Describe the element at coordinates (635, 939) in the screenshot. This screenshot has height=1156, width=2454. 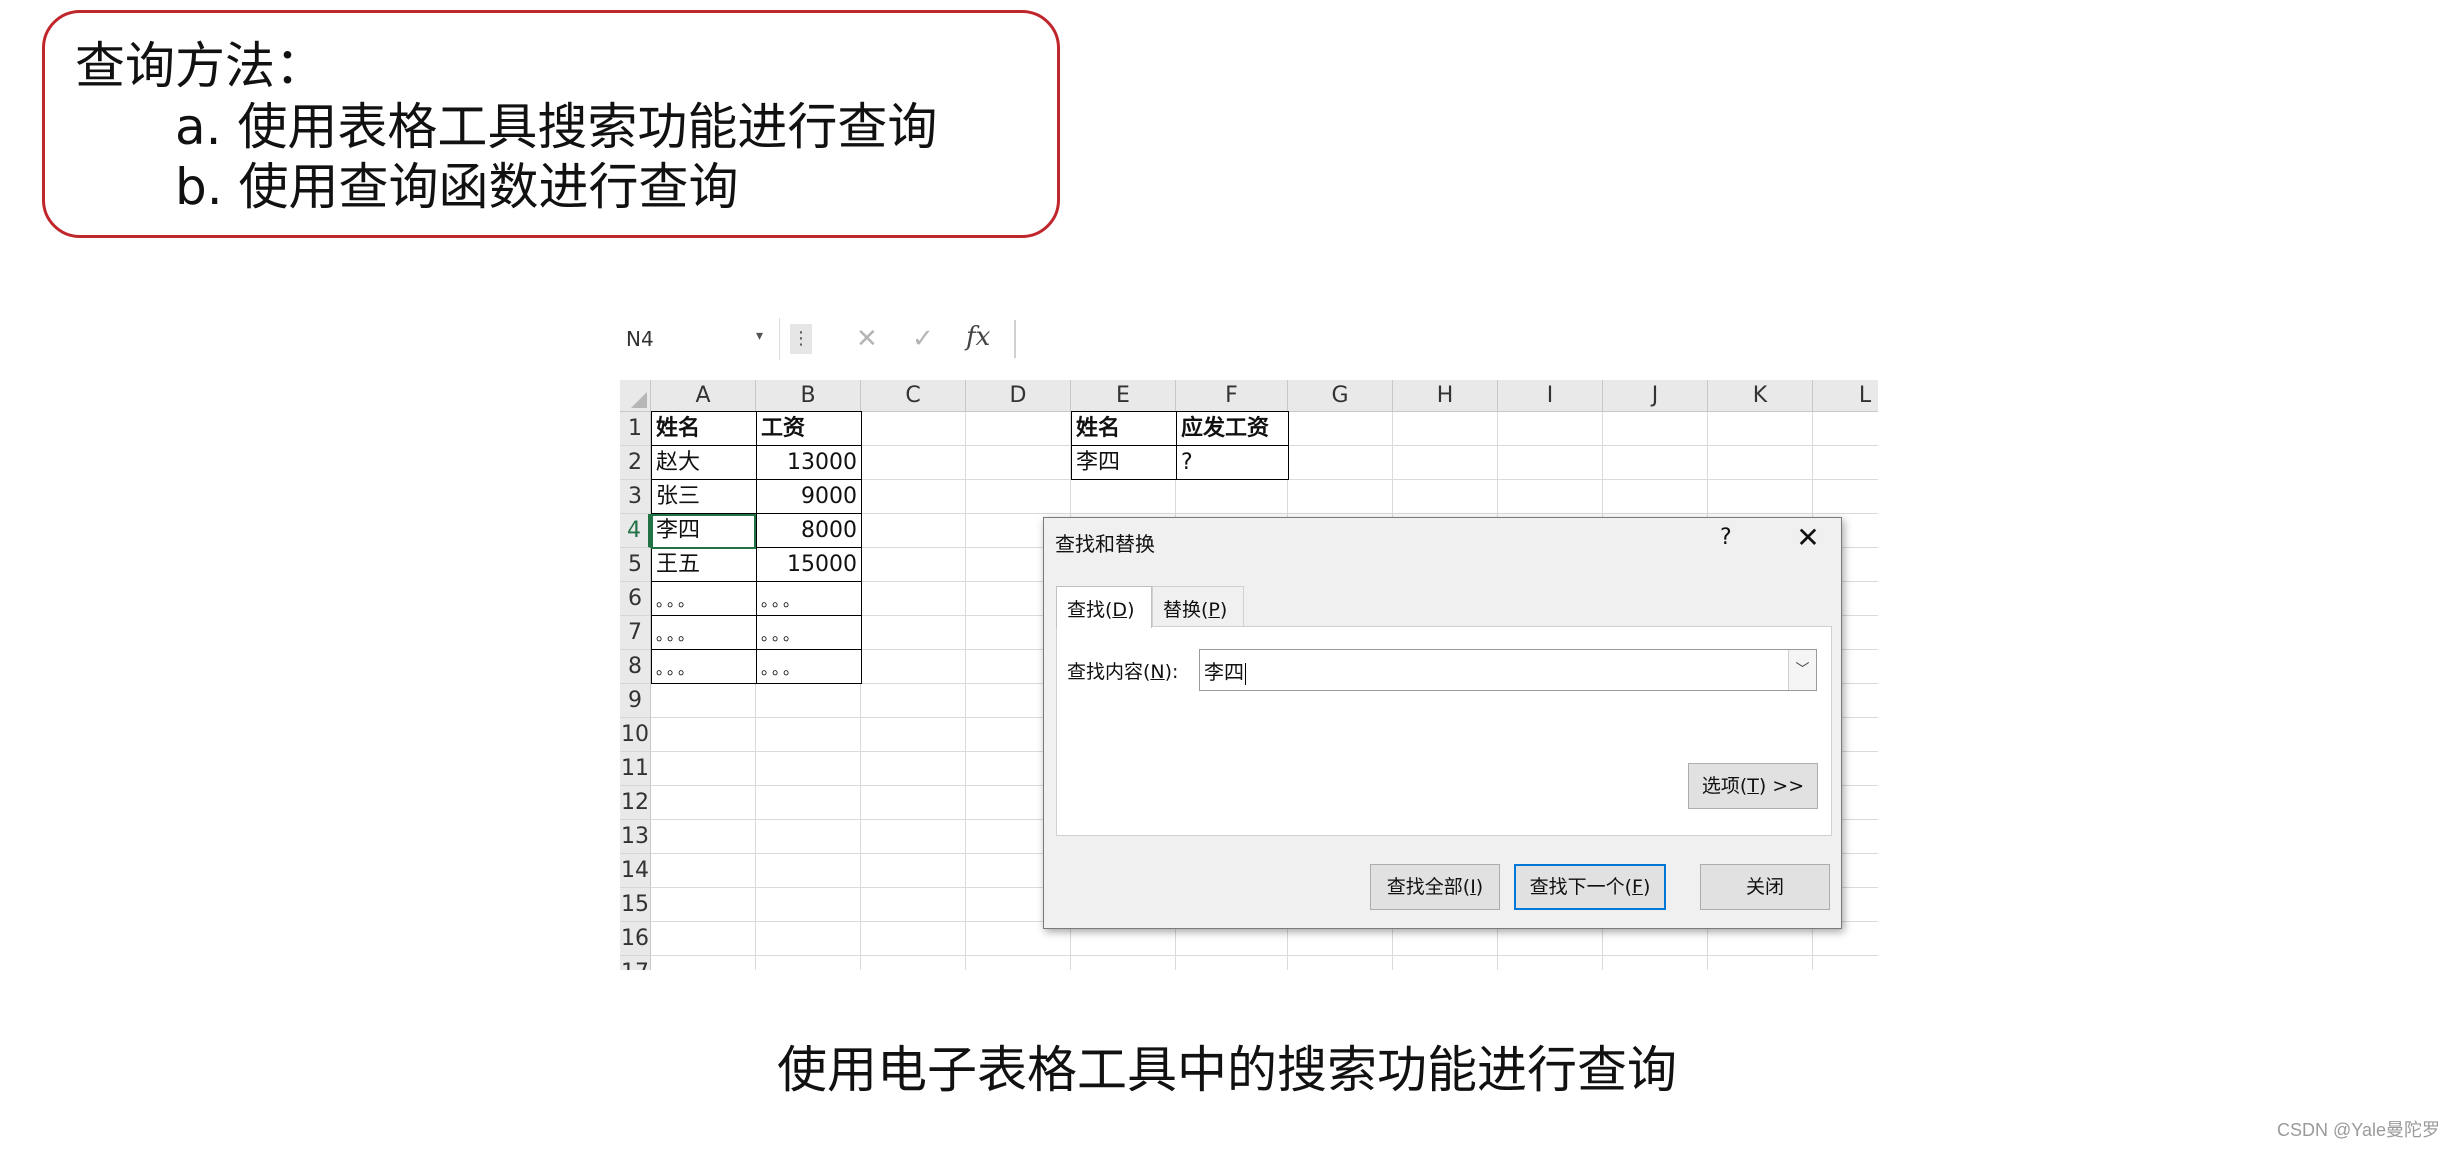
I see `row-header-16: 16` at that location.